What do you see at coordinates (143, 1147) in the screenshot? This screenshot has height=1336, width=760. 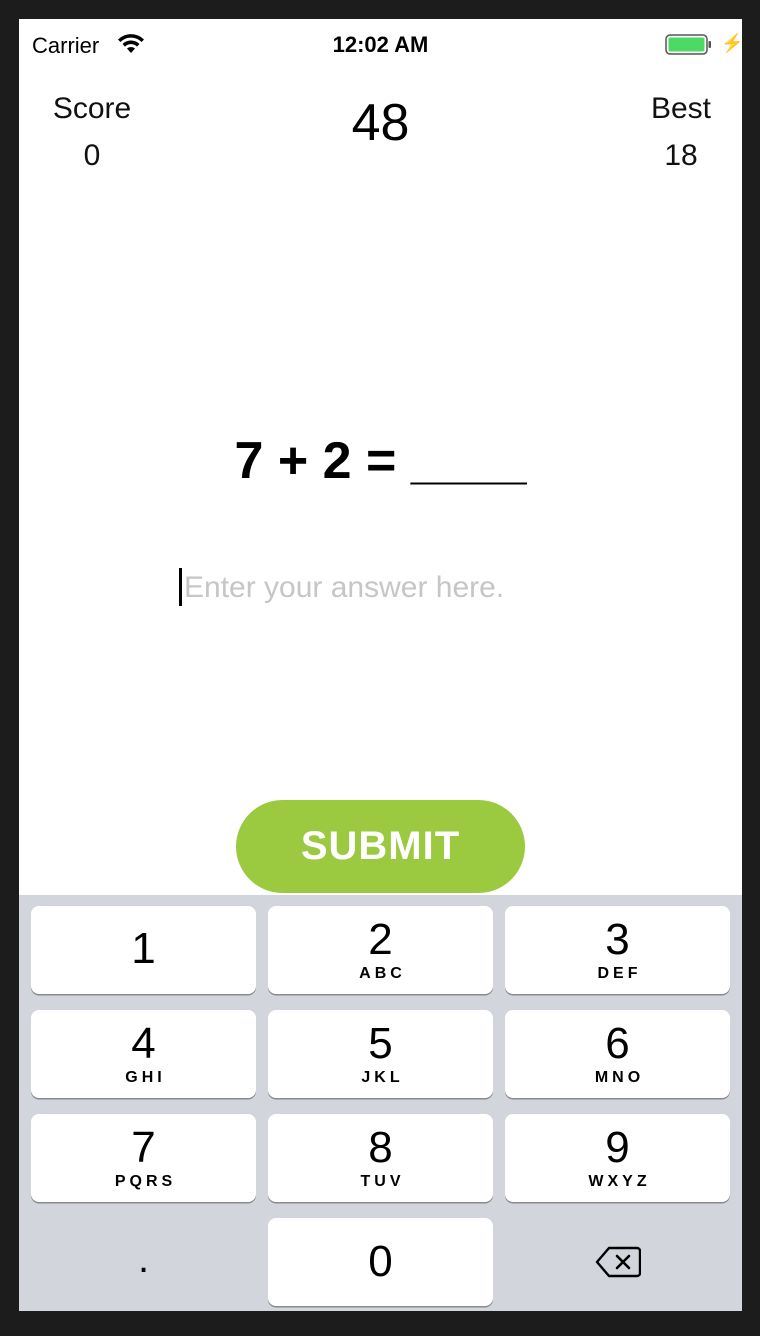 I see `key-digit: 7` at bounding box center [143, 1147].